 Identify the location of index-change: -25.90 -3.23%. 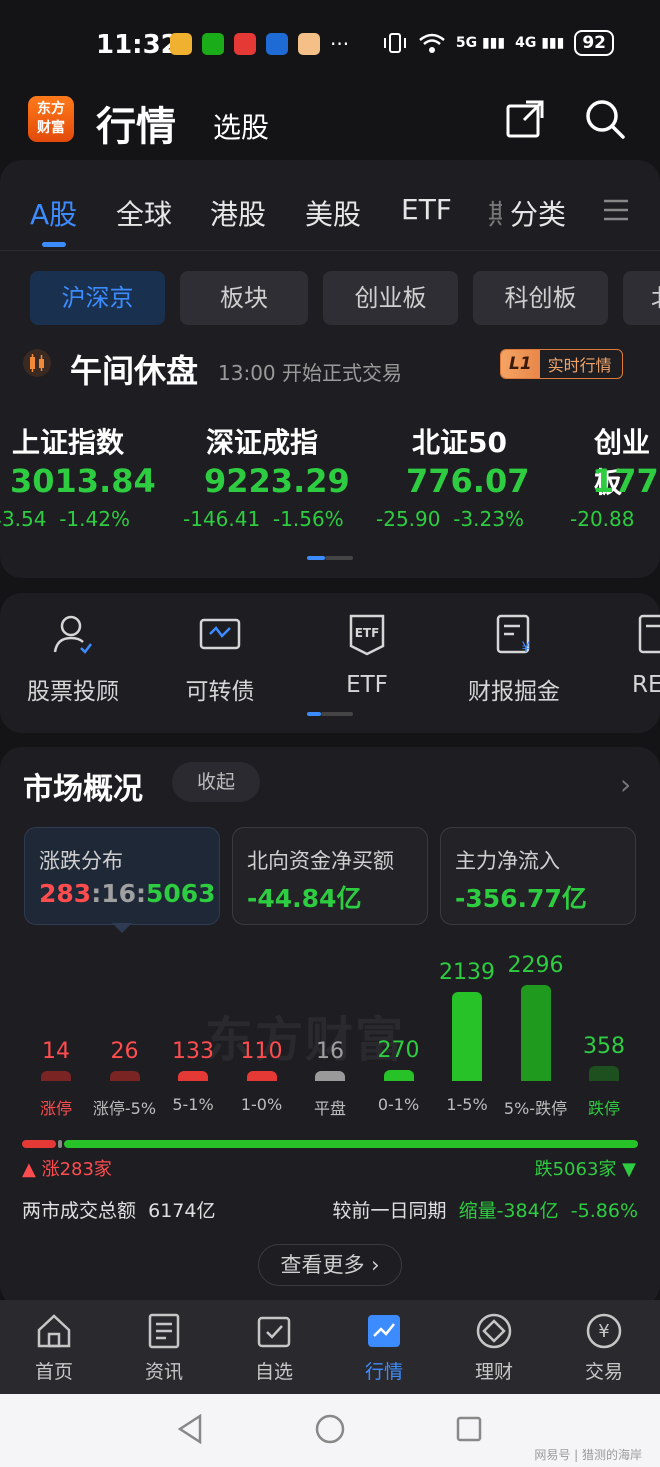
(450, 519).